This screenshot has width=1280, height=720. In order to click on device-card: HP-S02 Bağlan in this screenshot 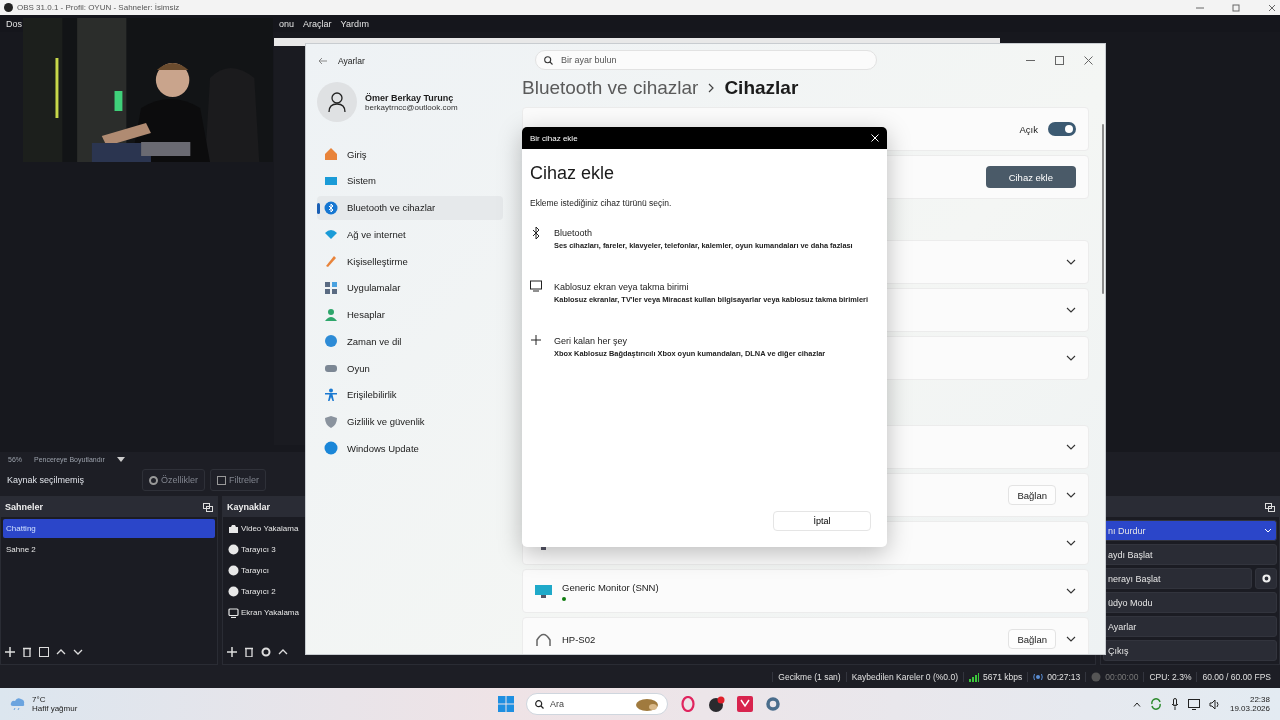, I will do `click(805, 635)`.